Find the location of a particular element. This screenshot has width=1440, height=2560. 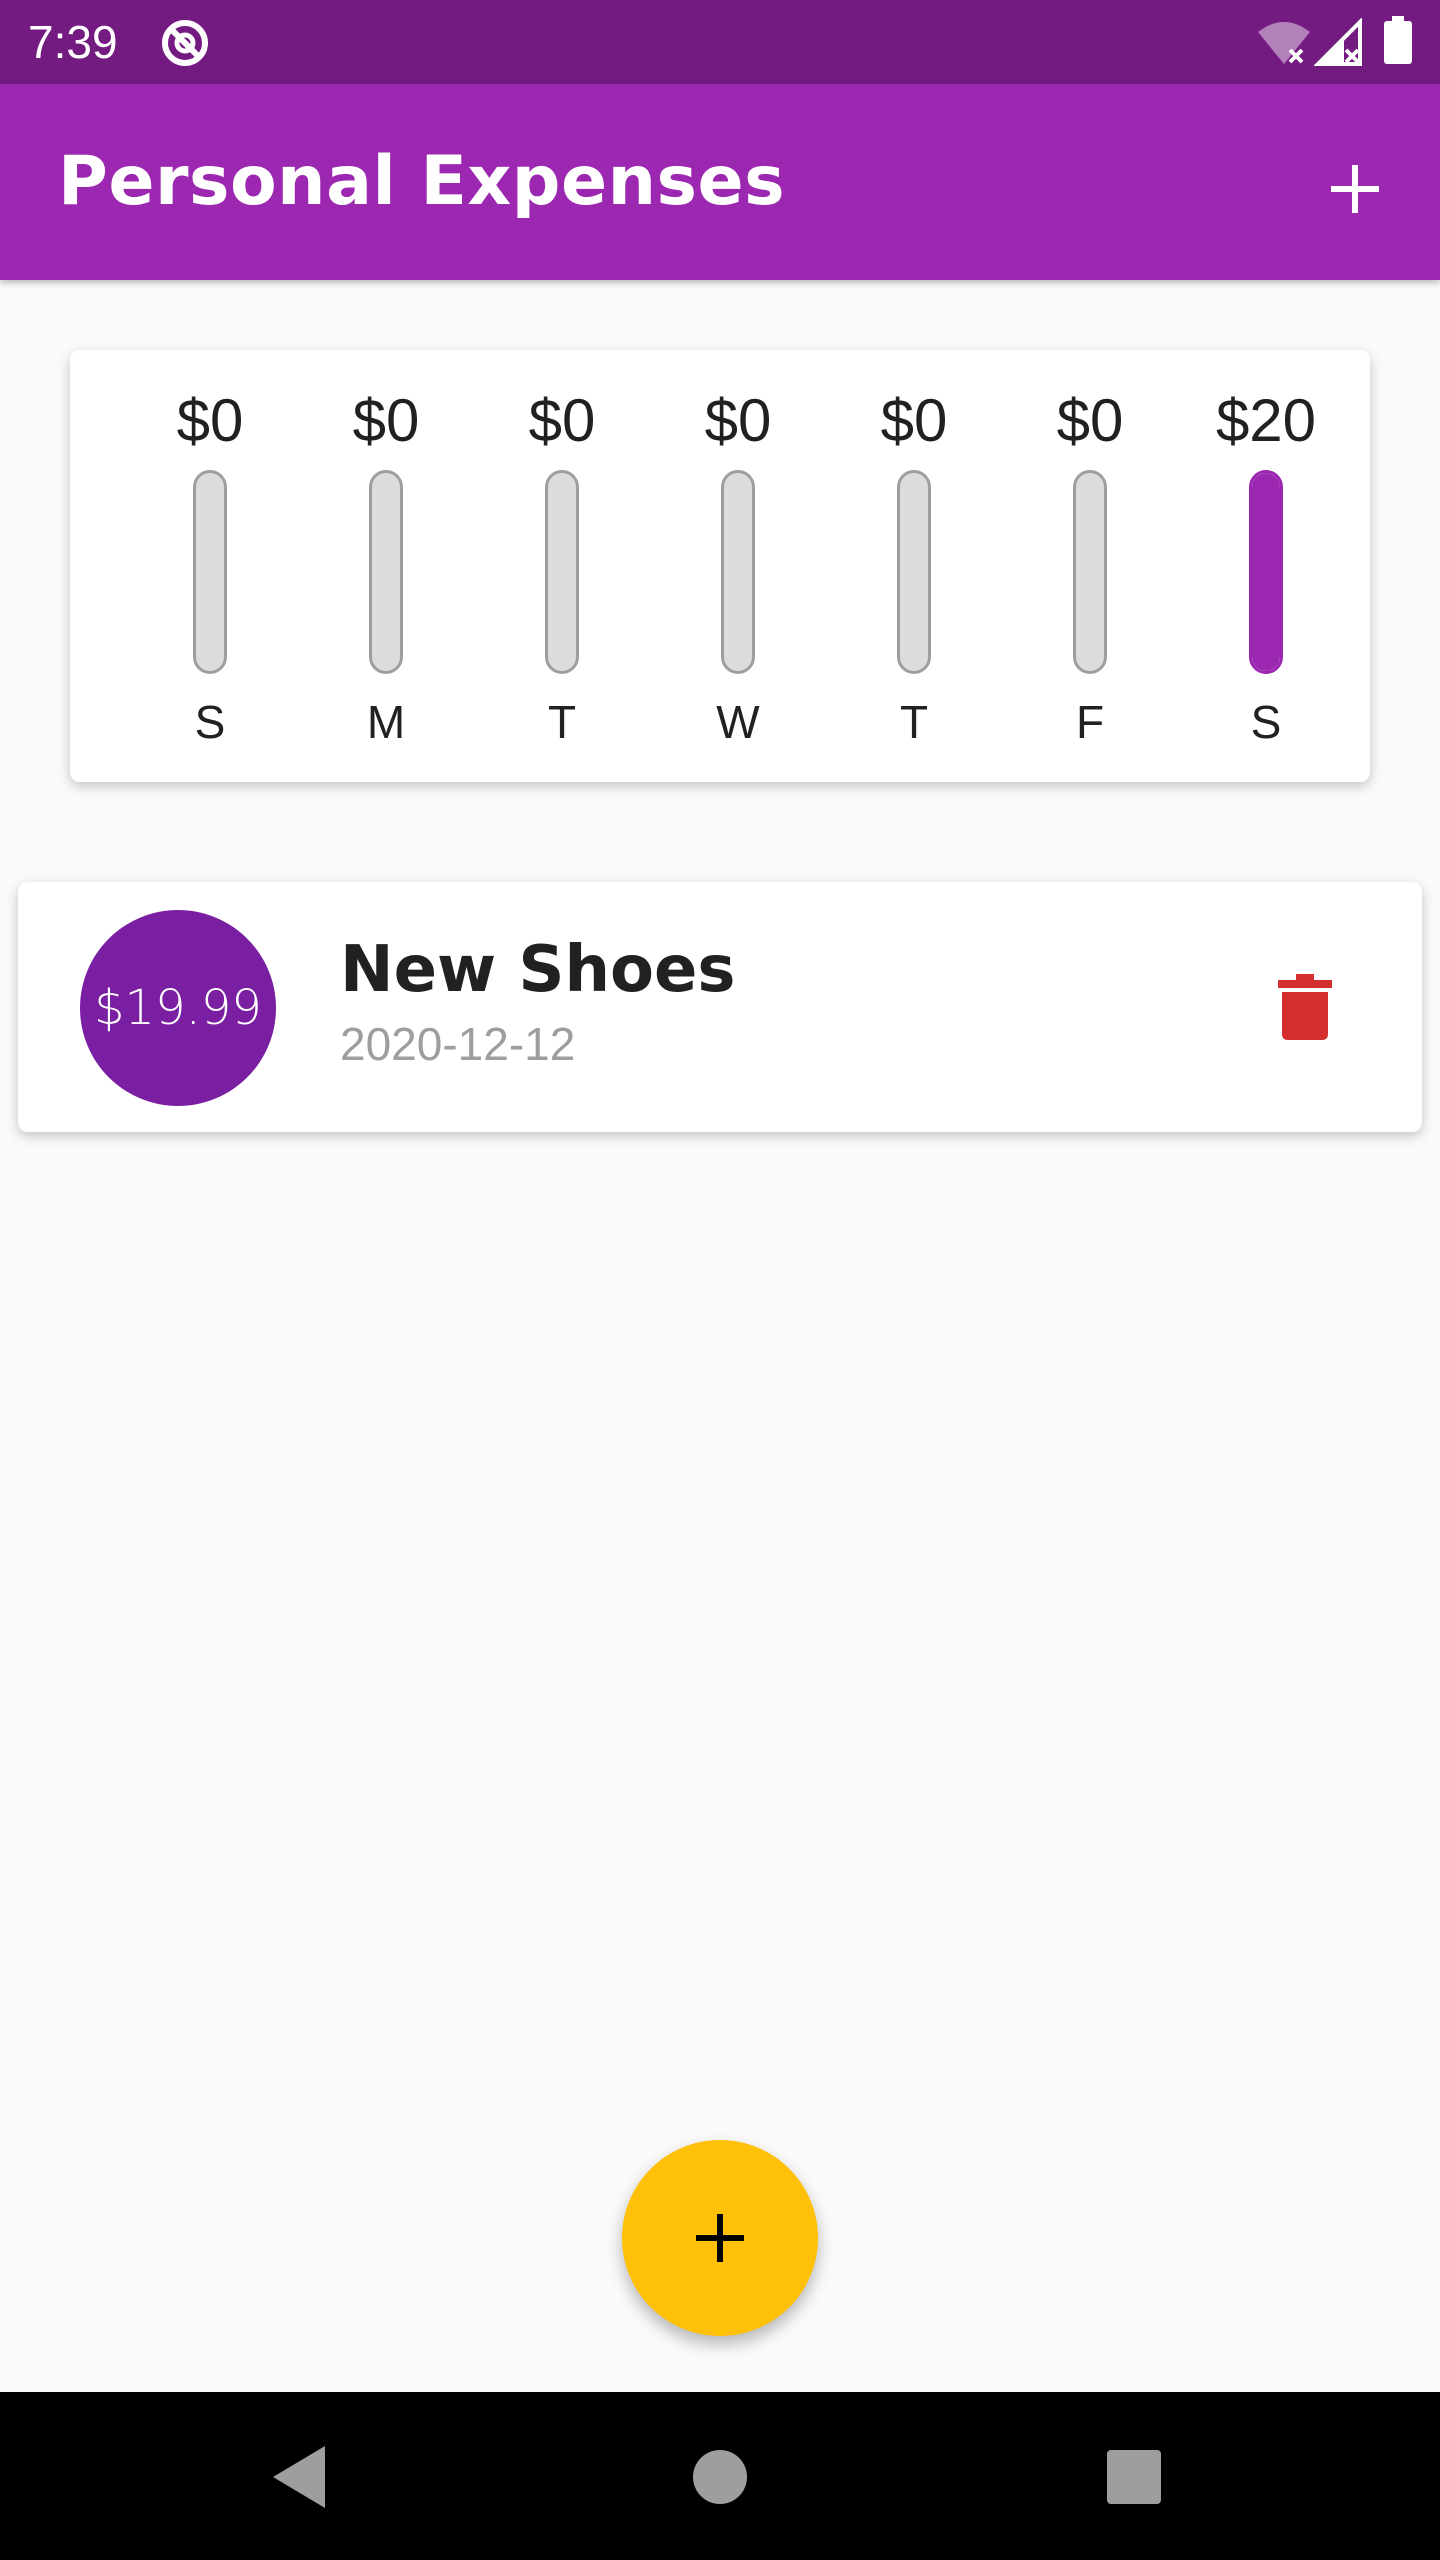

fab-add-button is located at coordinates (720, 2238).